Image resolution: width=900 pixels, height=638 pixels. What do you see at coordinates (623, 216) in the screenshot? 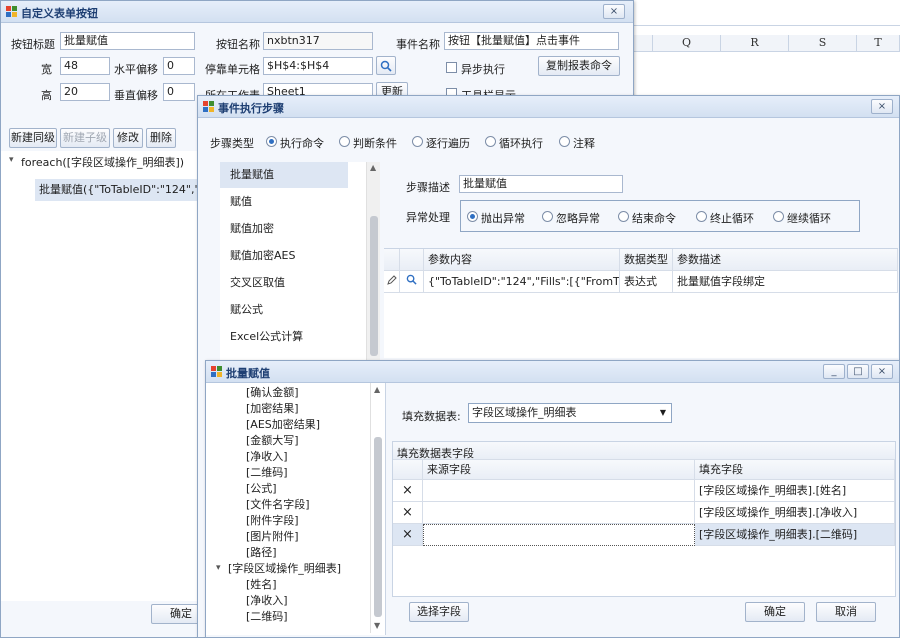
I see `exception-radio-end` at bounding box center [623, 216].